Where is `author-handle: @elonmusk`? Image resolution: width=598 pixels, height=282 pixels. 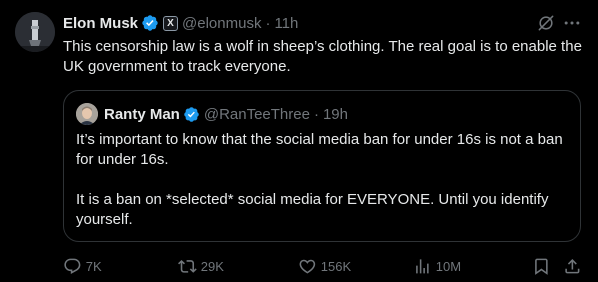
author-handle: @elonmusk is located at coordinates (221, 23).